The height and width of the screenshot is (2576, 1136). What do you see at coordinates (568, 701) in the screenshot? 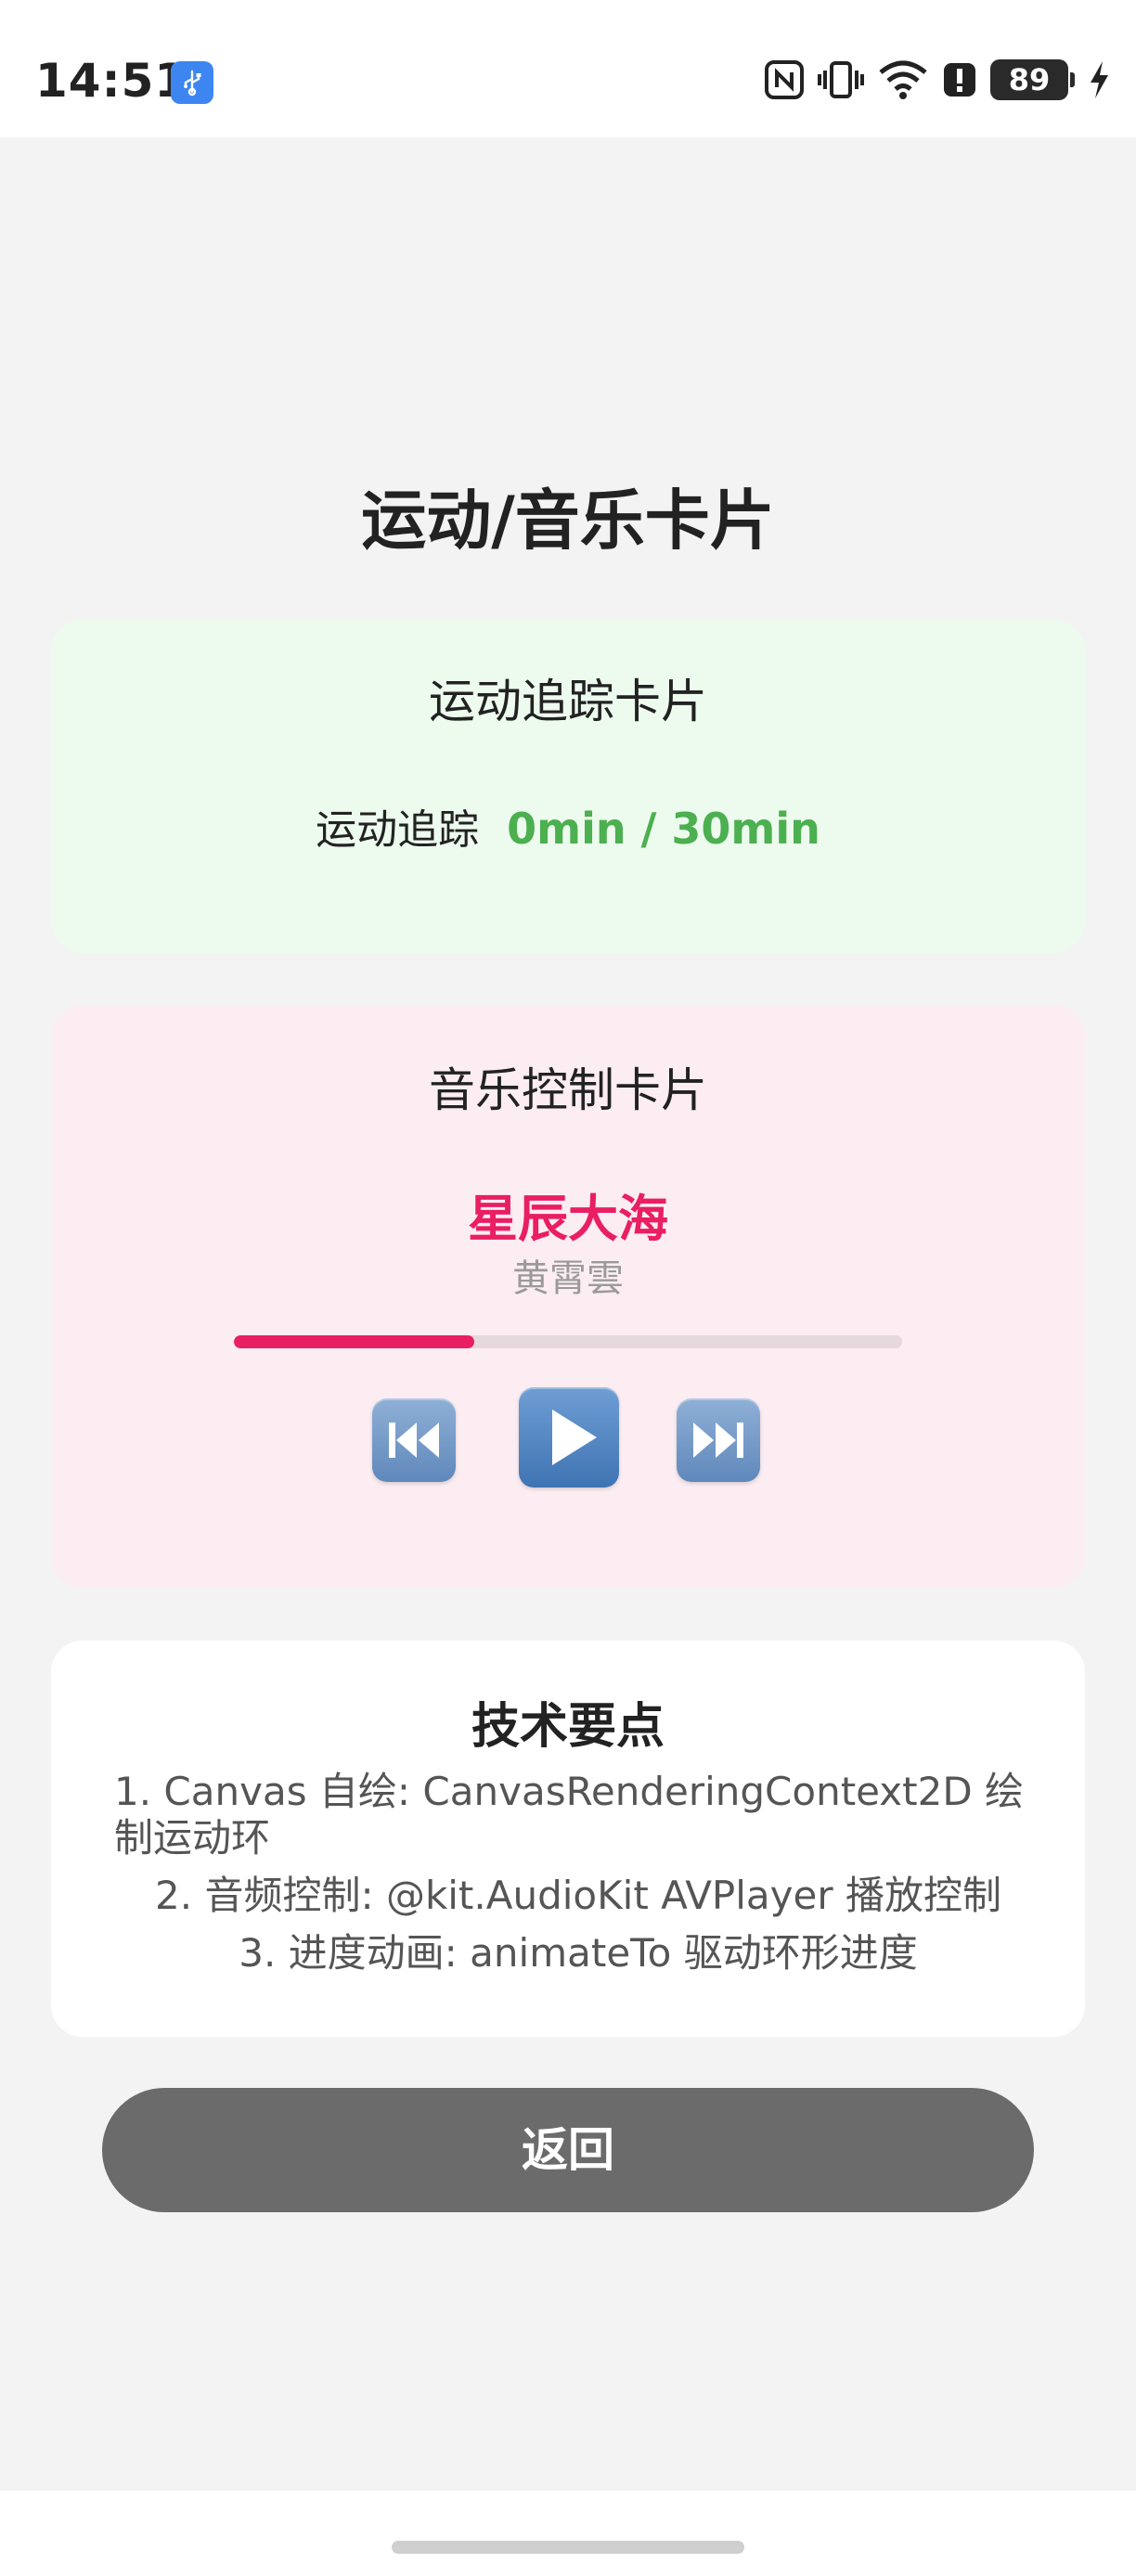
I see `sport-card-title: 运动追踪卡片` at bounding box center [568, 701].